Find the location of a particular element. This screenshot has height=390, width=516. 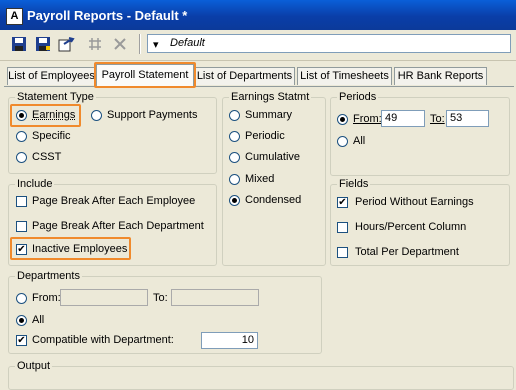

periods-to-input: 53 is located at coordinates (467, 118).